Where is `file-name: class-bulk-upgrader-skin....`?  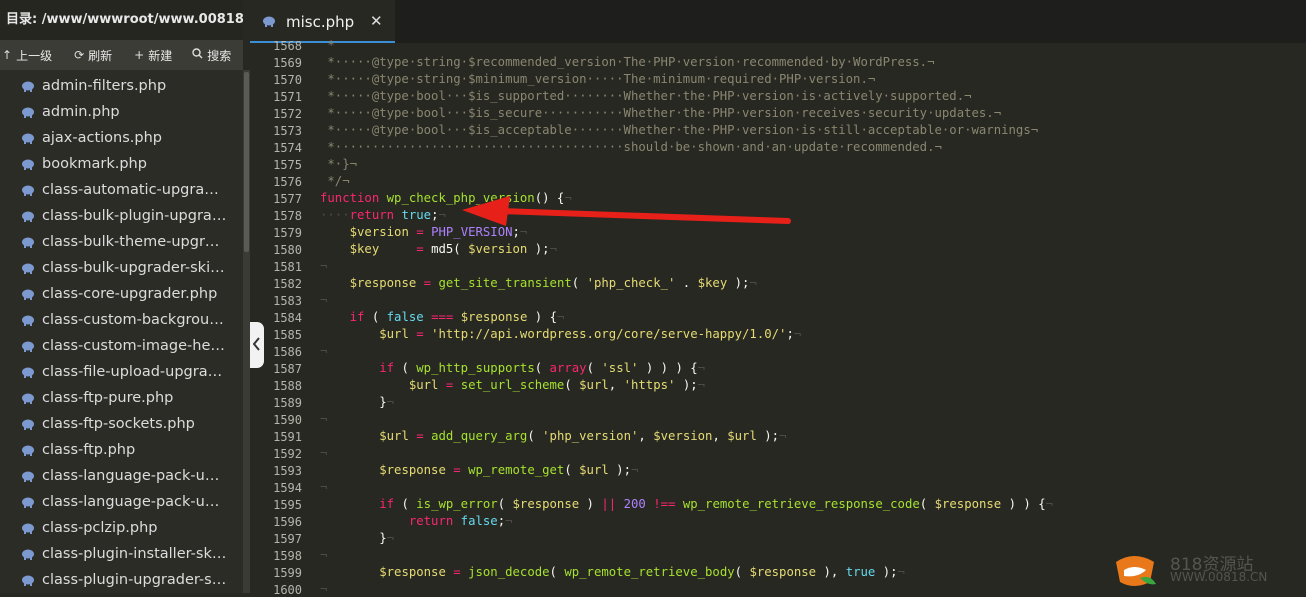 file-name: class-bulk-upgrader-skin.... is located at coordinates (134, 268).